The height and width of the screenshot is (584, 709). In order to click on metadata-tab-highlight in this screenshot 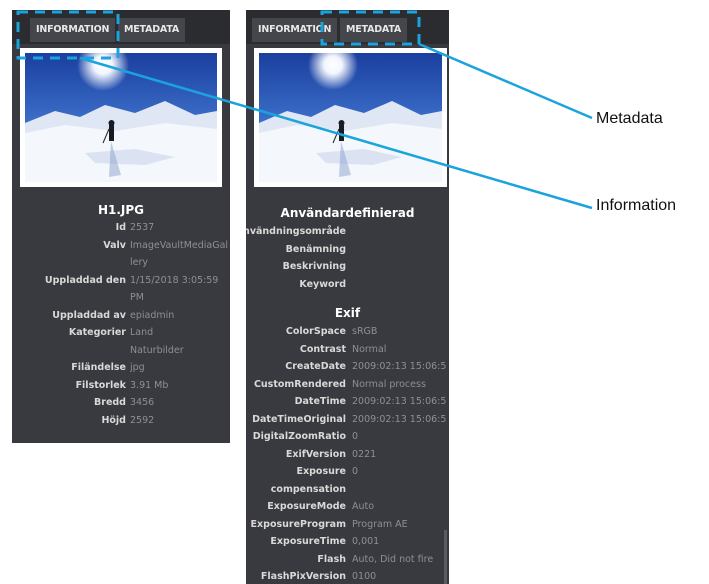, I will do `click(370, 28)`.